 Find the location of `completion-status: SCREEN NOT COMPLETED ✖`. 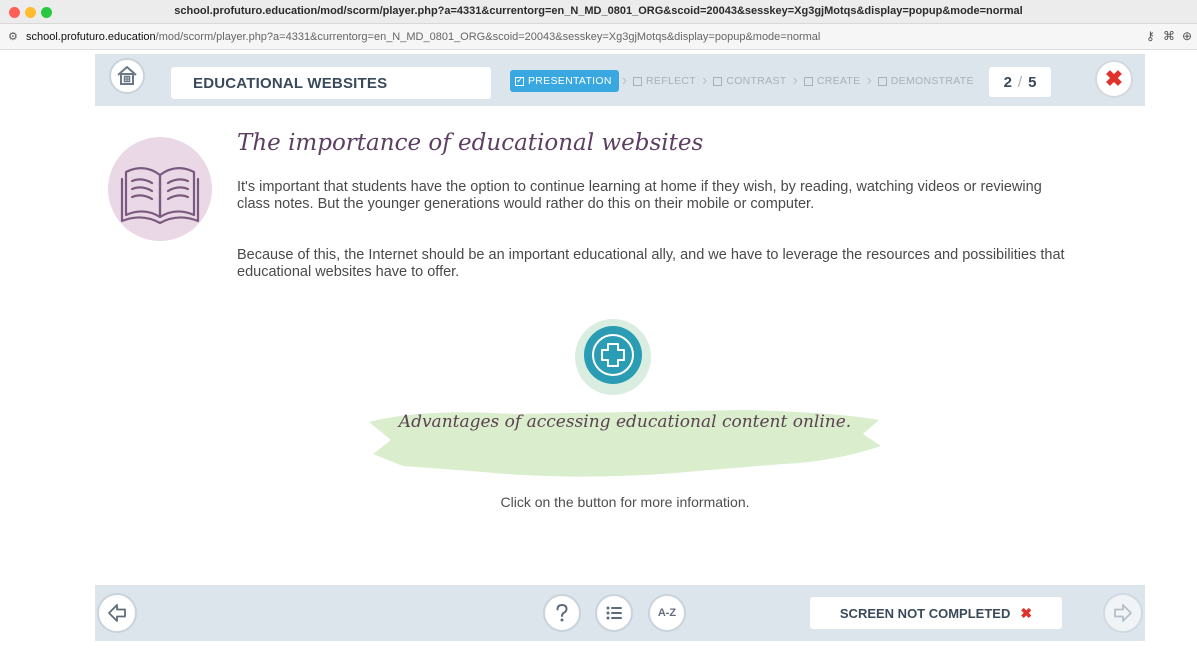

completion-status: SCREEN NOT COMPLETED ✖ is located at coordinates (936, 613).